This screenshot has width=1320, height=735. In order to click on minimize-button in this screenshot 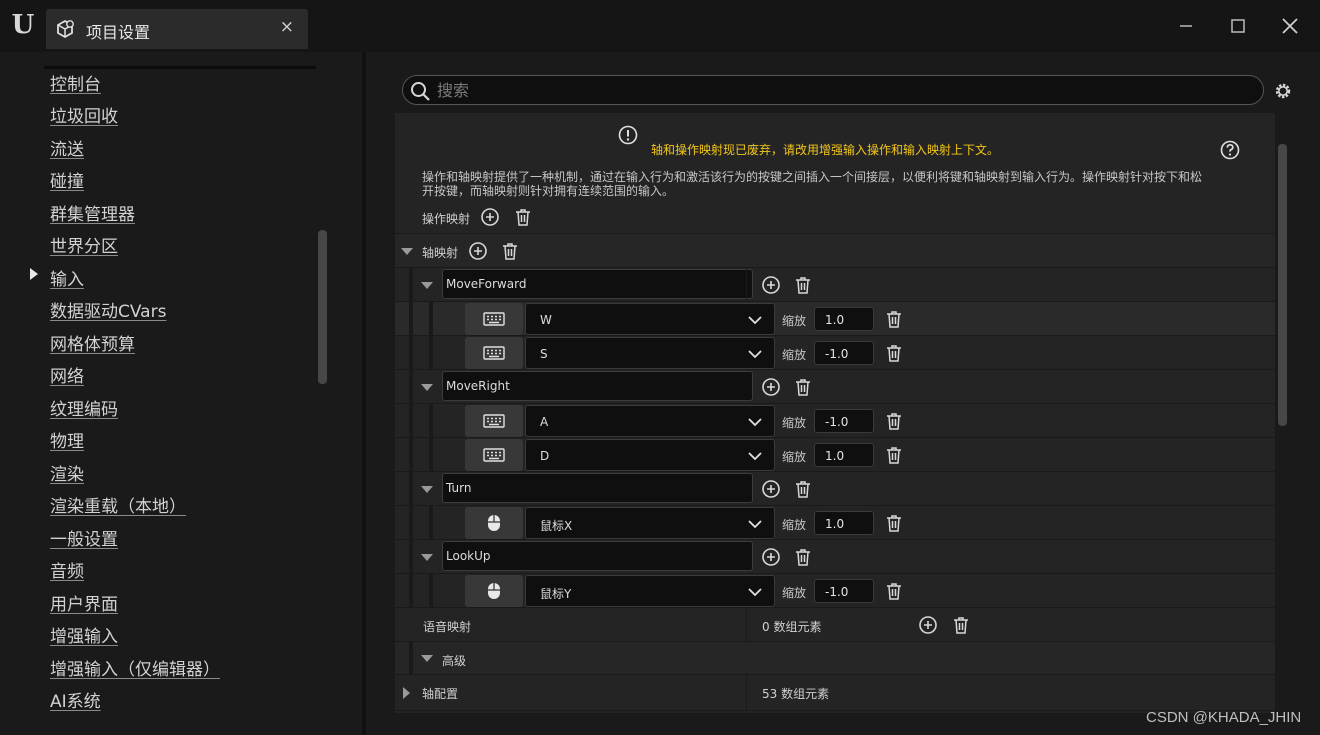, I will do `click(1186, 26)`.